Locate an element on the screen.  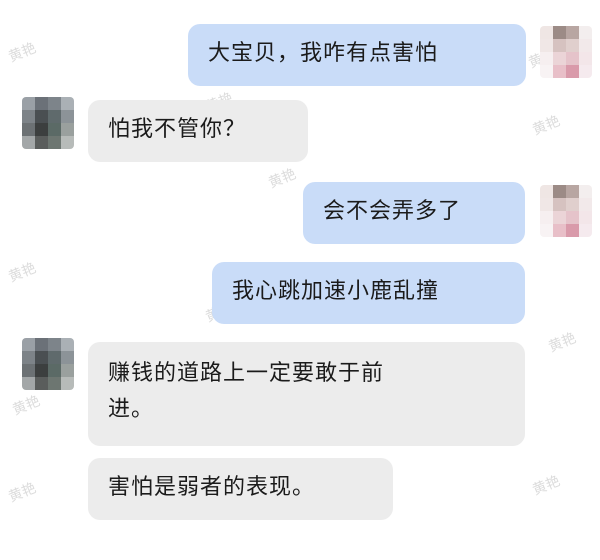
message-bubble-incoming: 赚钱的道路上一定要敢于前 进。 is located at coordinates (306, 394).